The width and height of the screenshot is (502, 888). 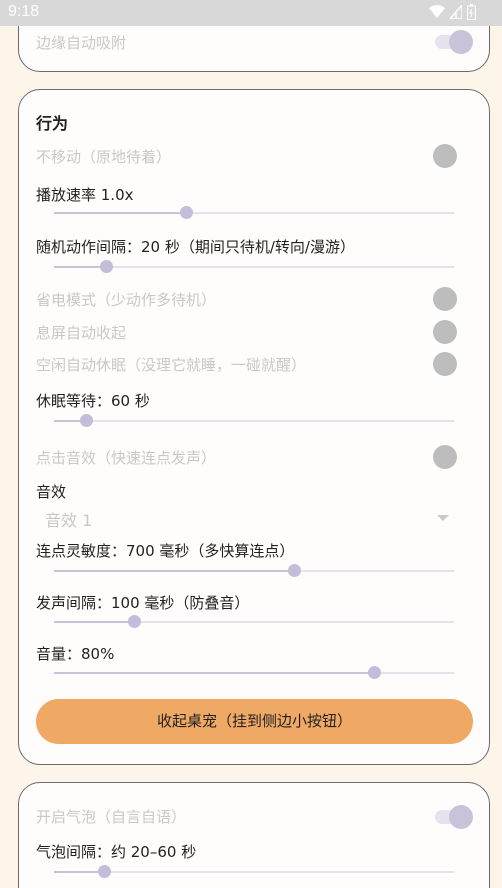 What do you see at coordinates (52, 123) in the screenshot?
I see `behavior-title: 行为` at bounding box center [52, 123].